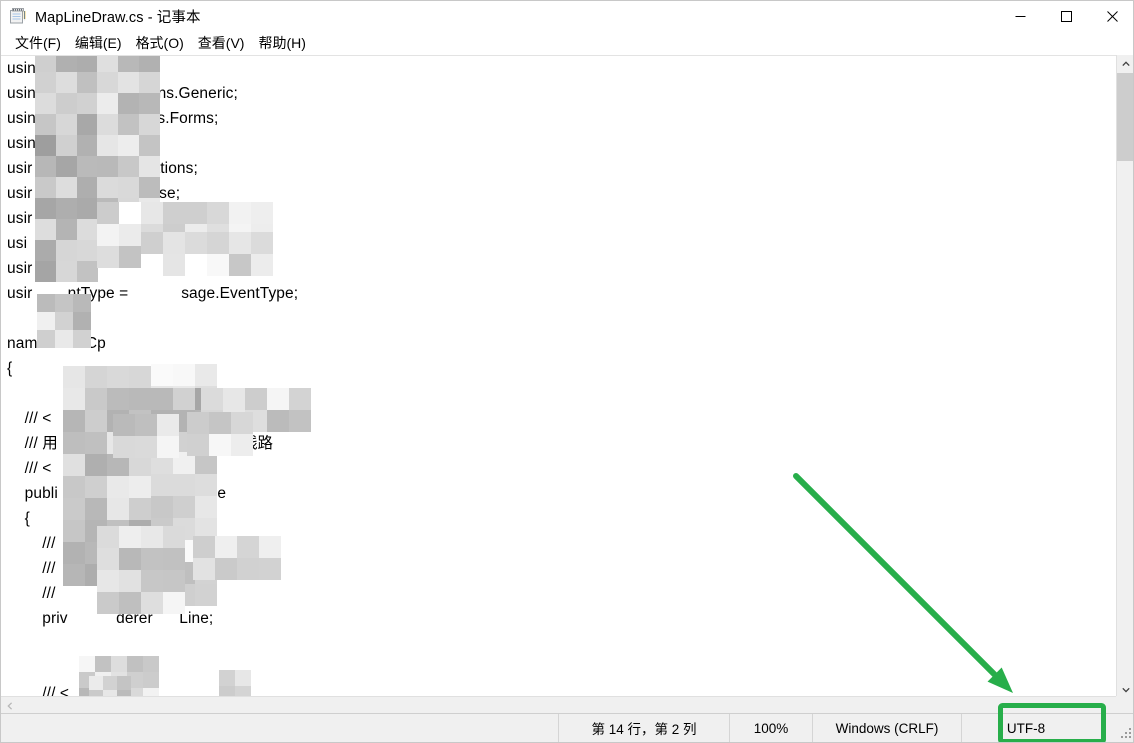 The image size is (1134, 743). I want to click on menu-view: 查看(V), so click(221, 43).